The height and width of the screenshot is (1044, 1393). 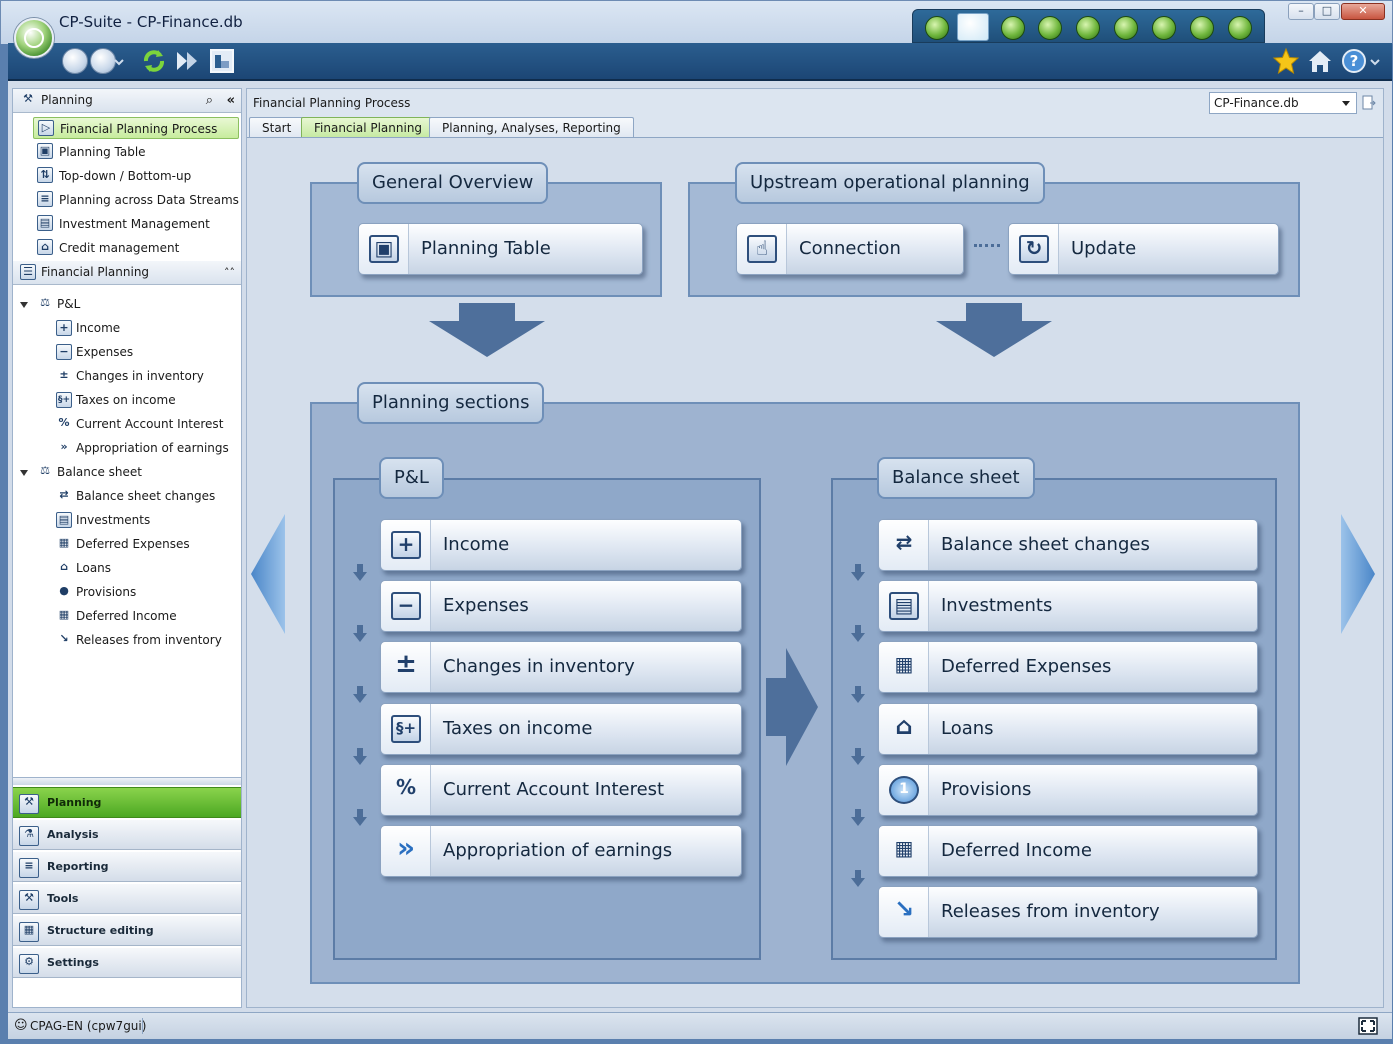 What do you see at coordinates (486, 248) in the screenshot?
I see `button-label: Planning Table` at bounding box center [486, 248].